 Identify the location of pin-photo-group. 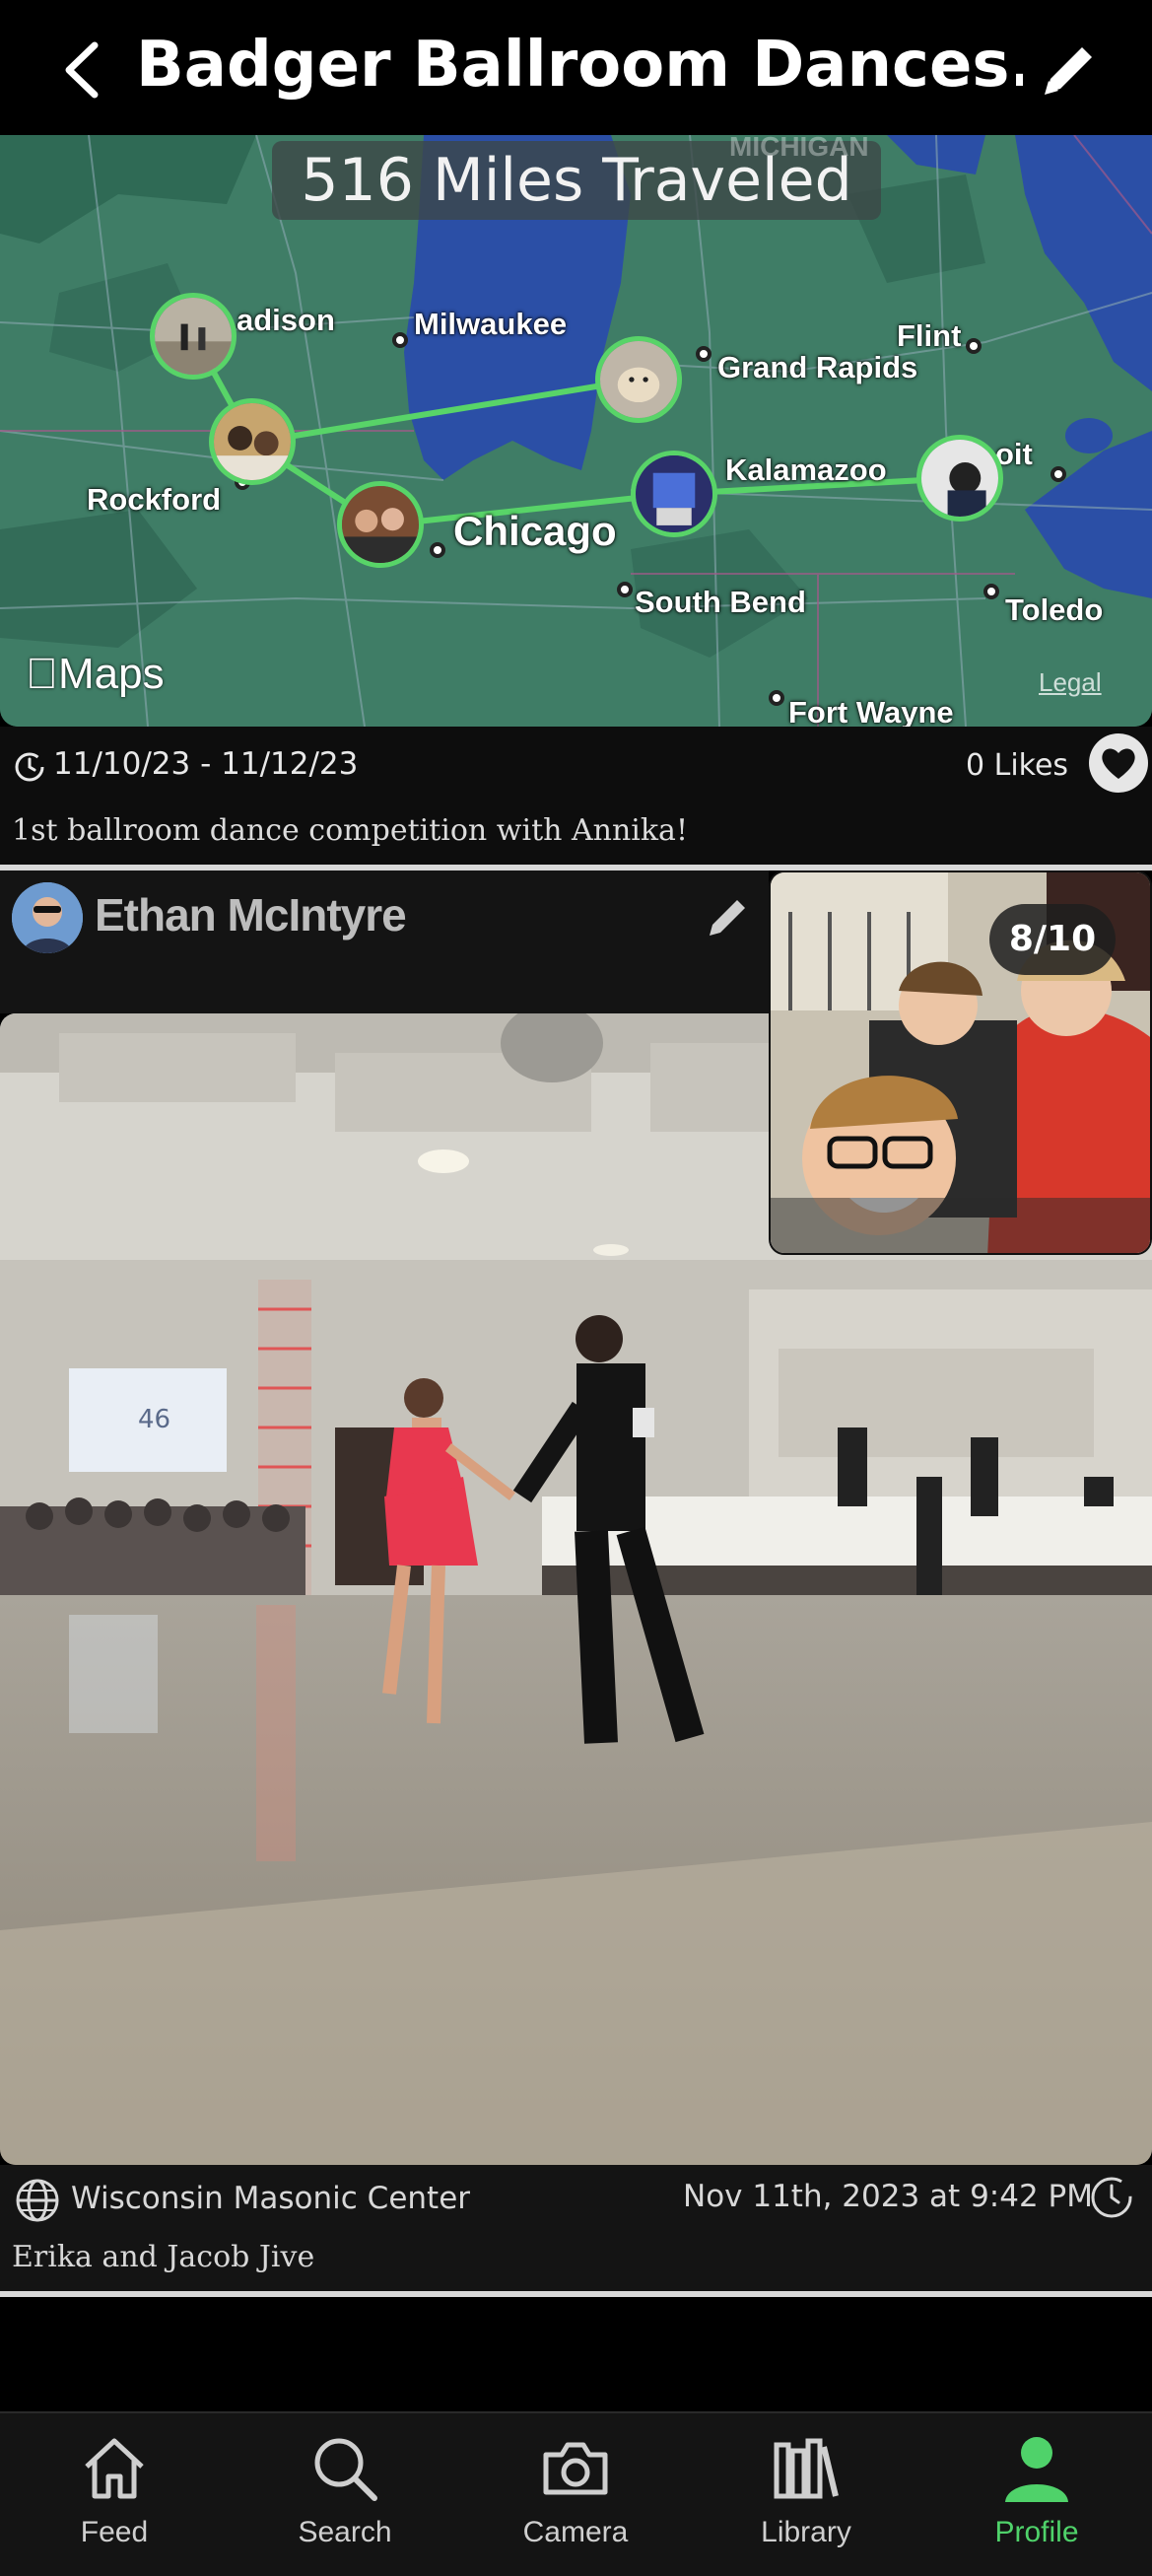
(380, 525).